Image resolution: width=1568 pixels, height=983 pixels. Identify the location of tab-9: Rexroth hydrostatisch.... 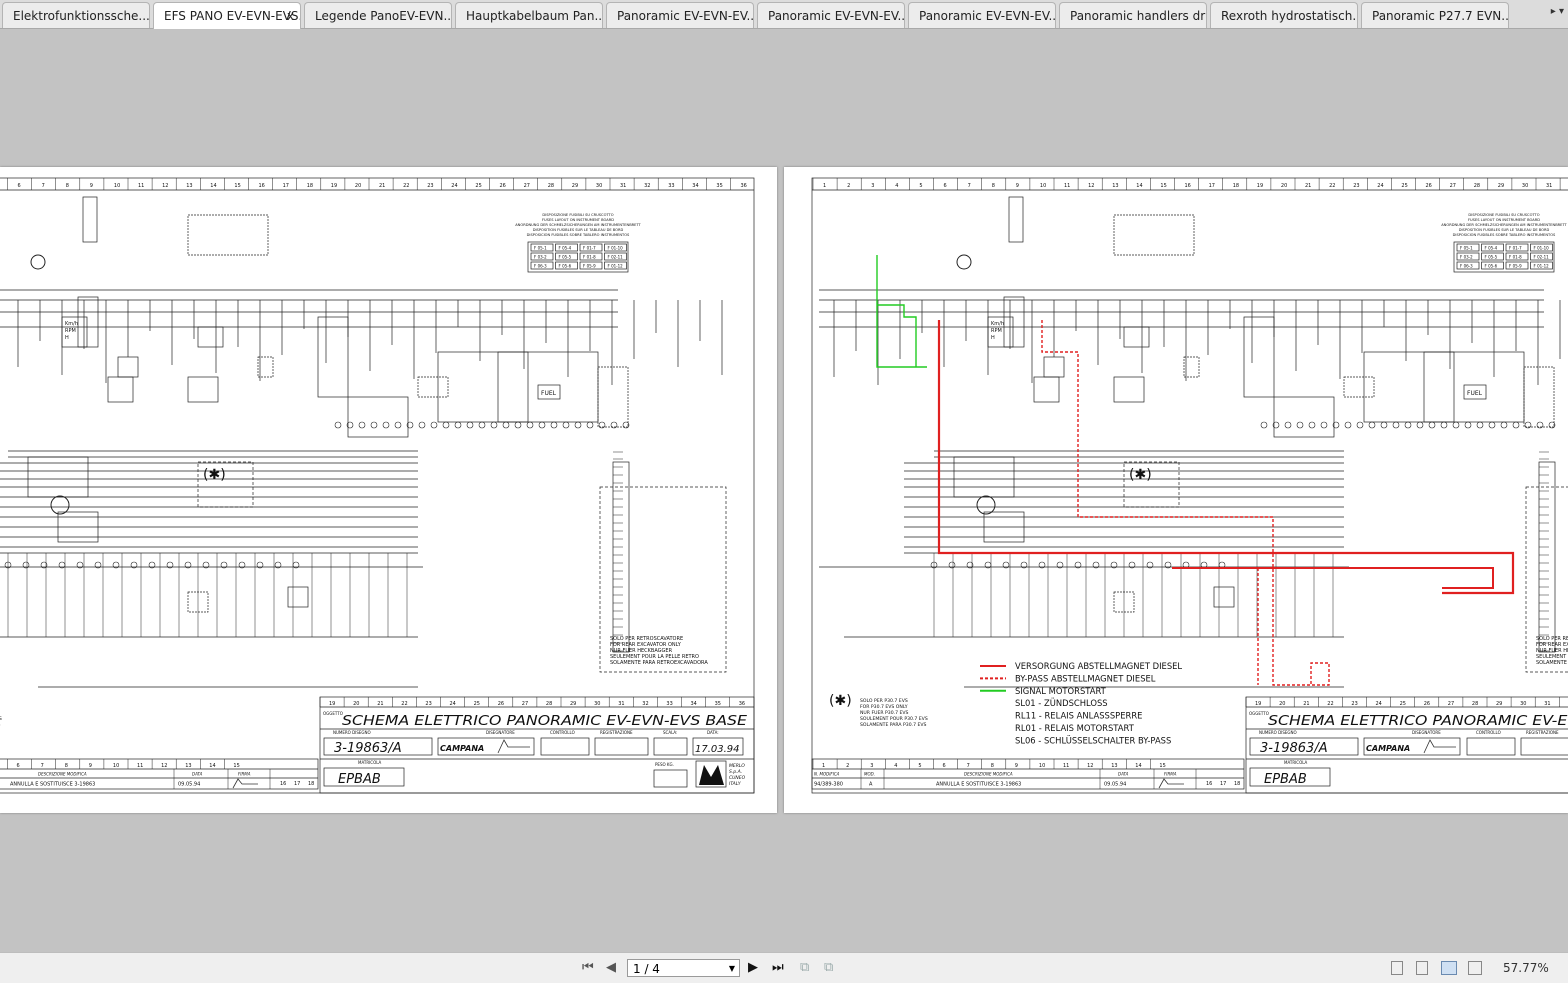
(1284, 15).